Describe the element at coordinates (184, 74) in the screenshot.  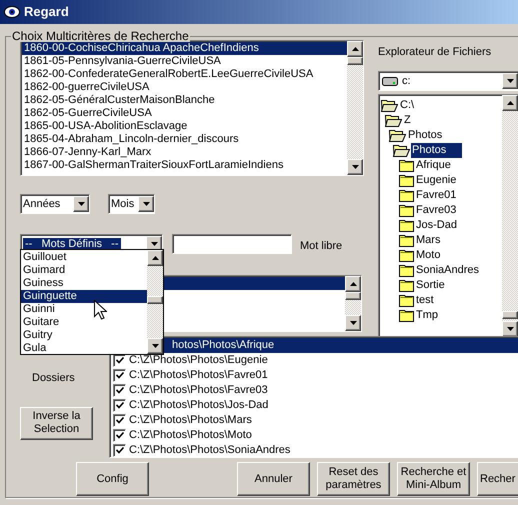
I see `event-item: 1862-00-ConfederateGeneralRobertE.LeeGuerreCivileUSA` at that location.